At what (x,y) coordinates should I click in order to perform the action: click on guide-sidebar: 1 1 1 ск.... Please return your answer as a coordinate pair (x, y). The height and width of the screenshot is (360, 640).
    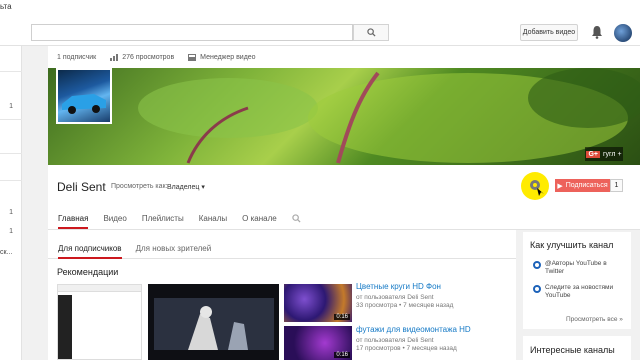
    Looking at the image, I should click on (11, 203).